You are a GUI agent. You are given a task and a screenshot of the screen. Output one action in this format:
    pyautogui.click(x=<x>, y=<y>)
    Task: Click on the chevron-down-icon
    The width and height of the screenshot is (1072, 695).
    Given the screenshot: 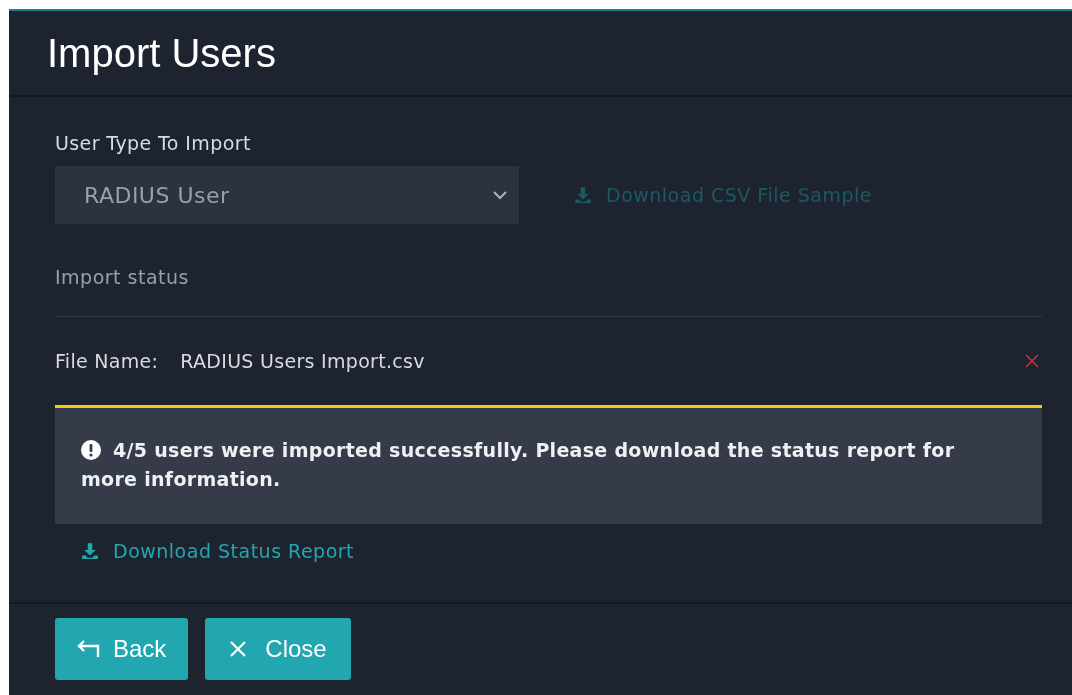 What is the action you would take?
    pyautogui.click(x=500, y=195)
    